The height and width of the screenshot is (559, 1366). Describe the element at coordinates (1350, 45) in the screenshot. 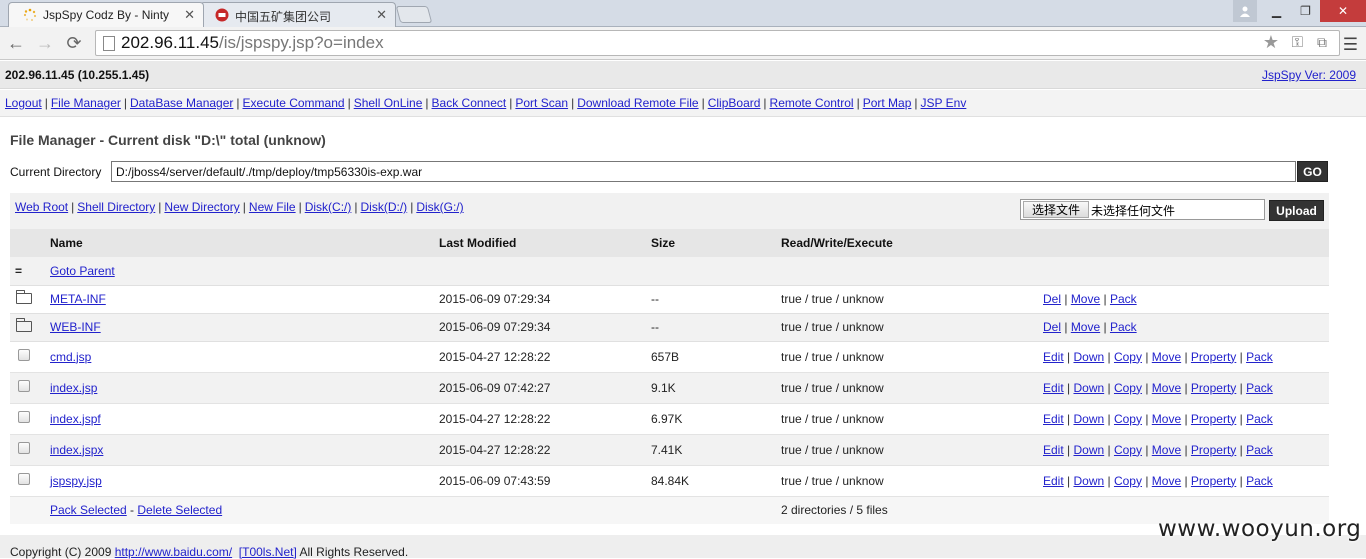

I see `menu-icon: ☰` at that location.